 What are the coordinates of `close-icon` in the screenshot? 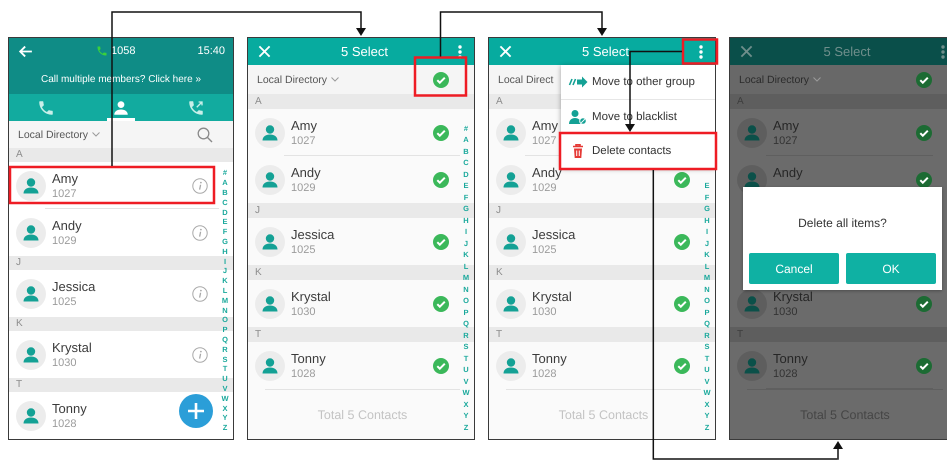 It's located at (746, 51).